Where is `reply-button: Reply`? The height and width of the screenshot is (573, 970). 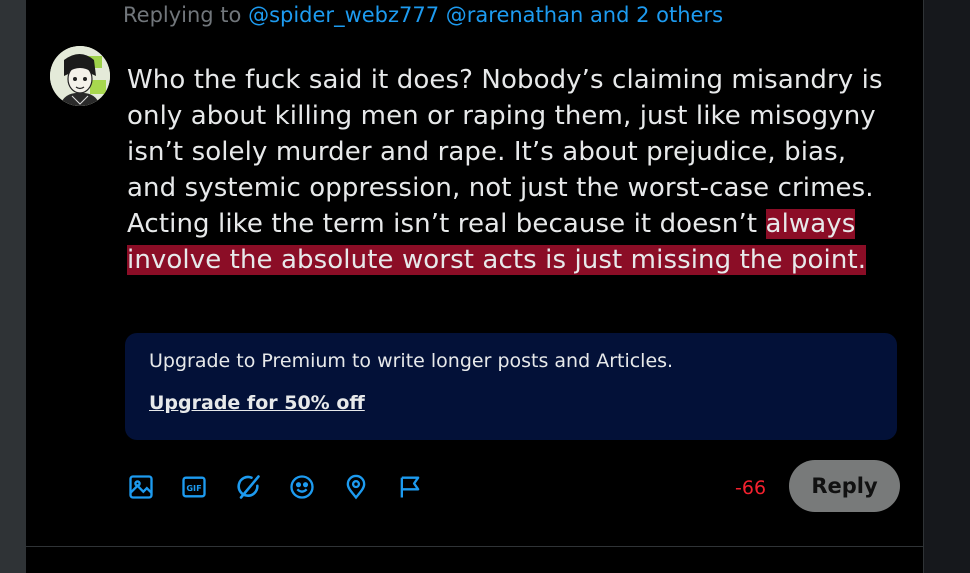
reply-button: Reply is located at coordinates (844, 486).